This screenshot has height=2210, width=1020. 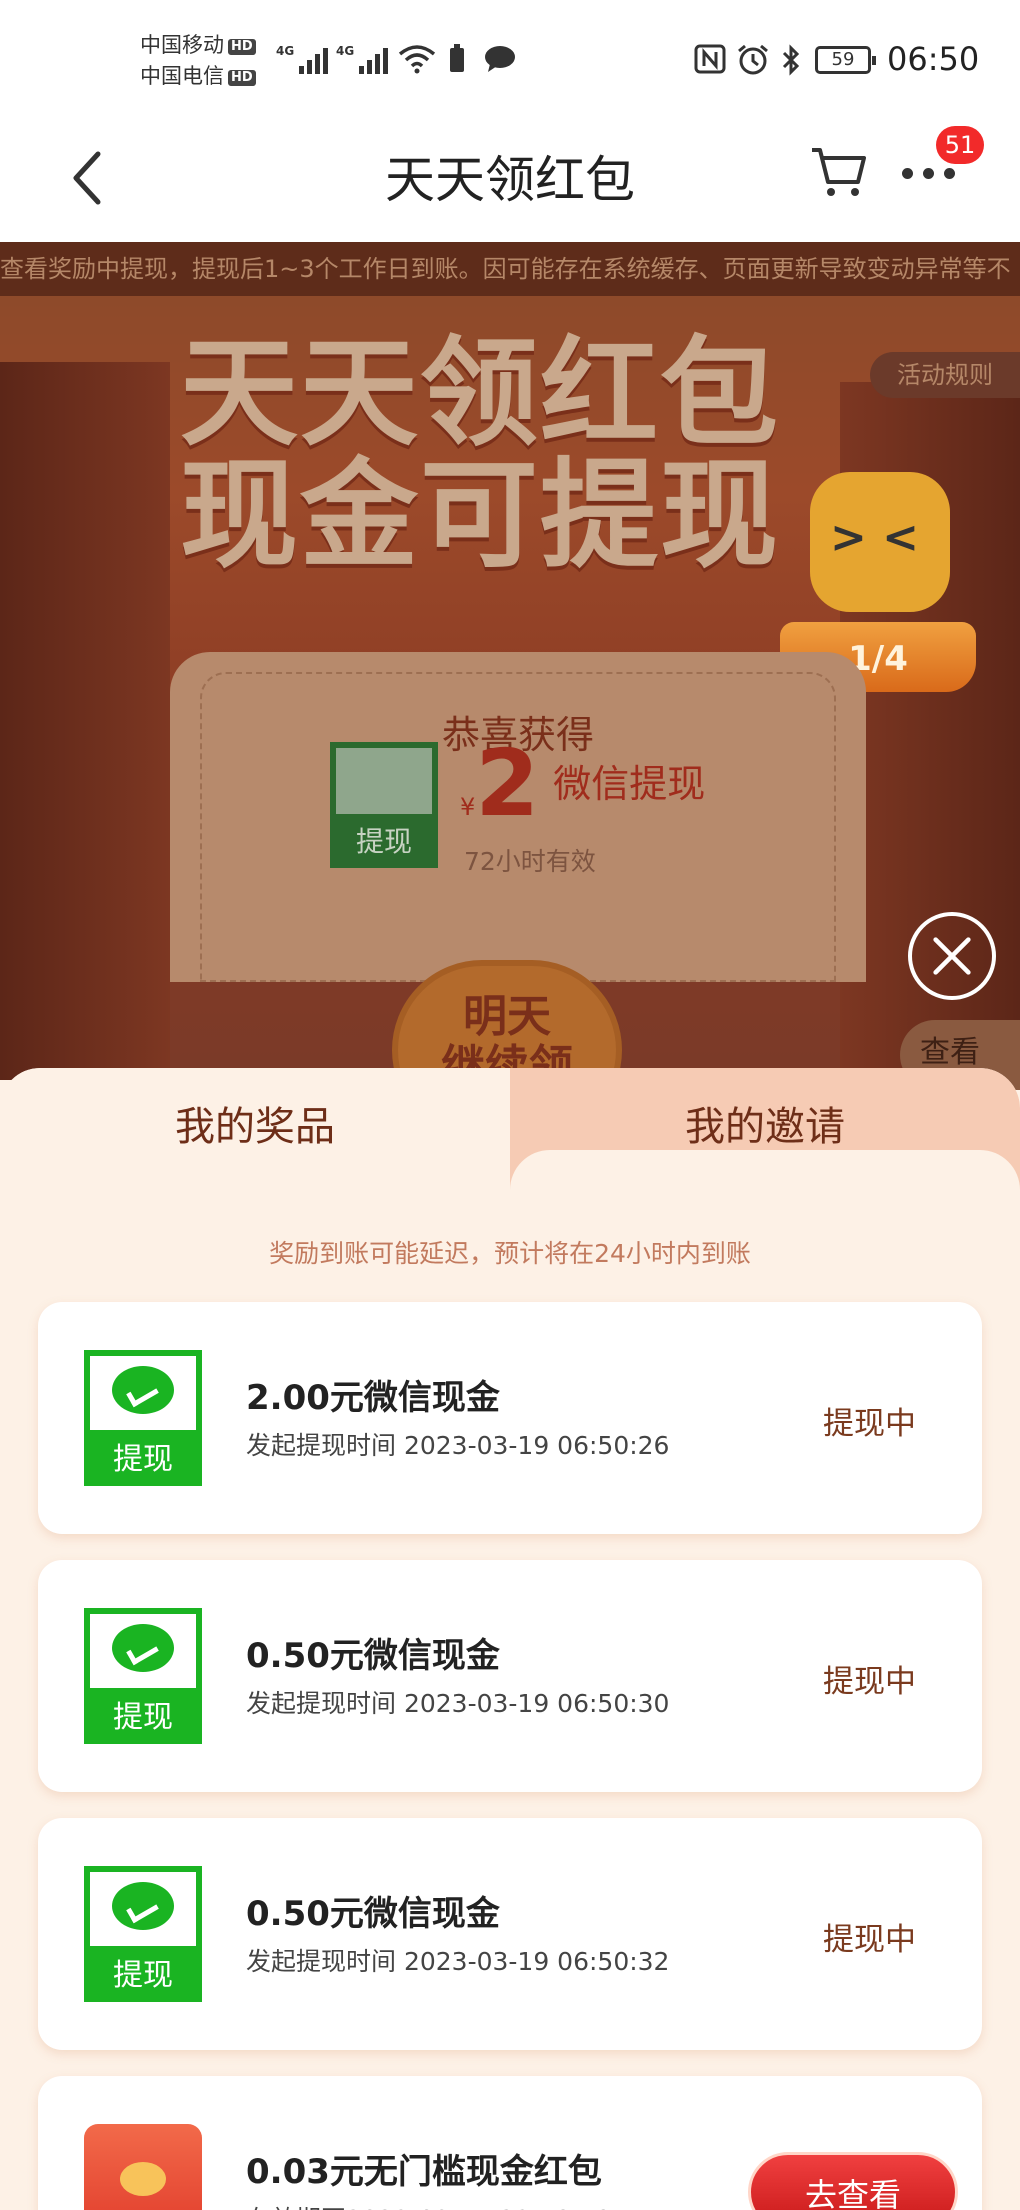 What do you see at coordinates (791, 60) in the screenshot?
I see `bluetooth-icon` at bounding box center [791, 60].